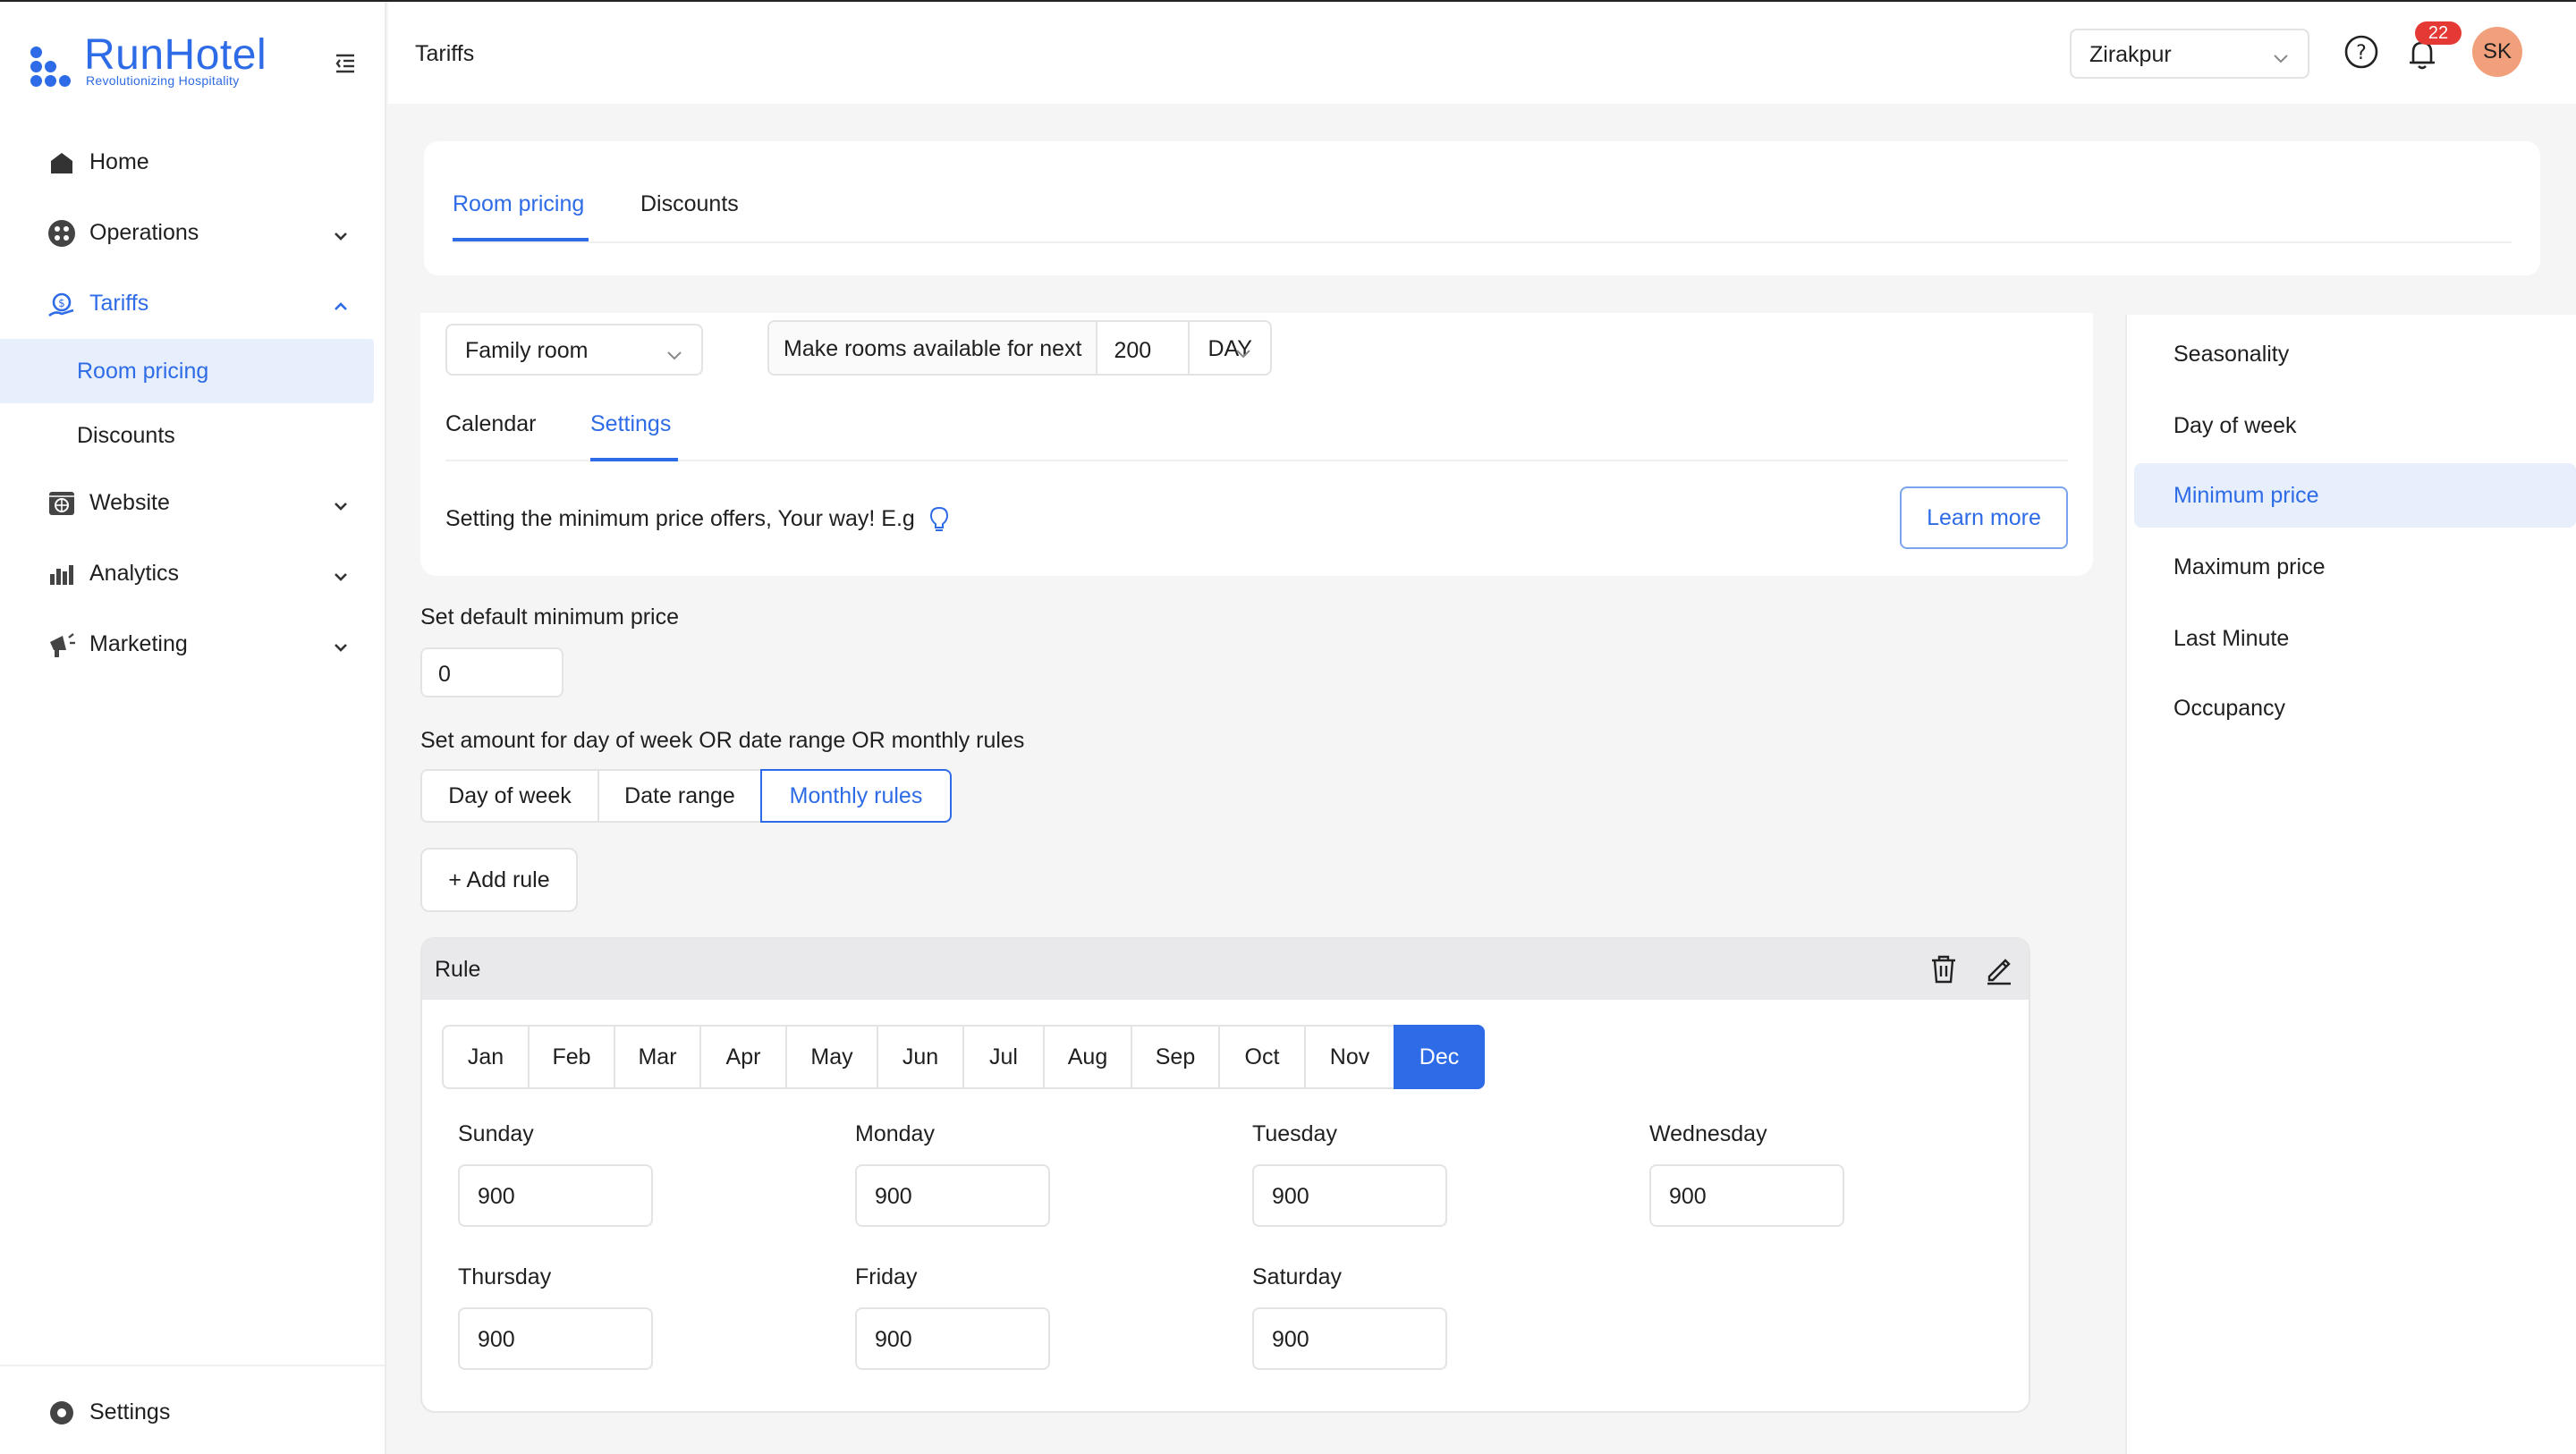 The height and width of the screenshot is (1454, 2576). Describe the element at coordinates (2348, 639) in the screenshot. I see `menu-item-last-minute: Last Minute` at that location.